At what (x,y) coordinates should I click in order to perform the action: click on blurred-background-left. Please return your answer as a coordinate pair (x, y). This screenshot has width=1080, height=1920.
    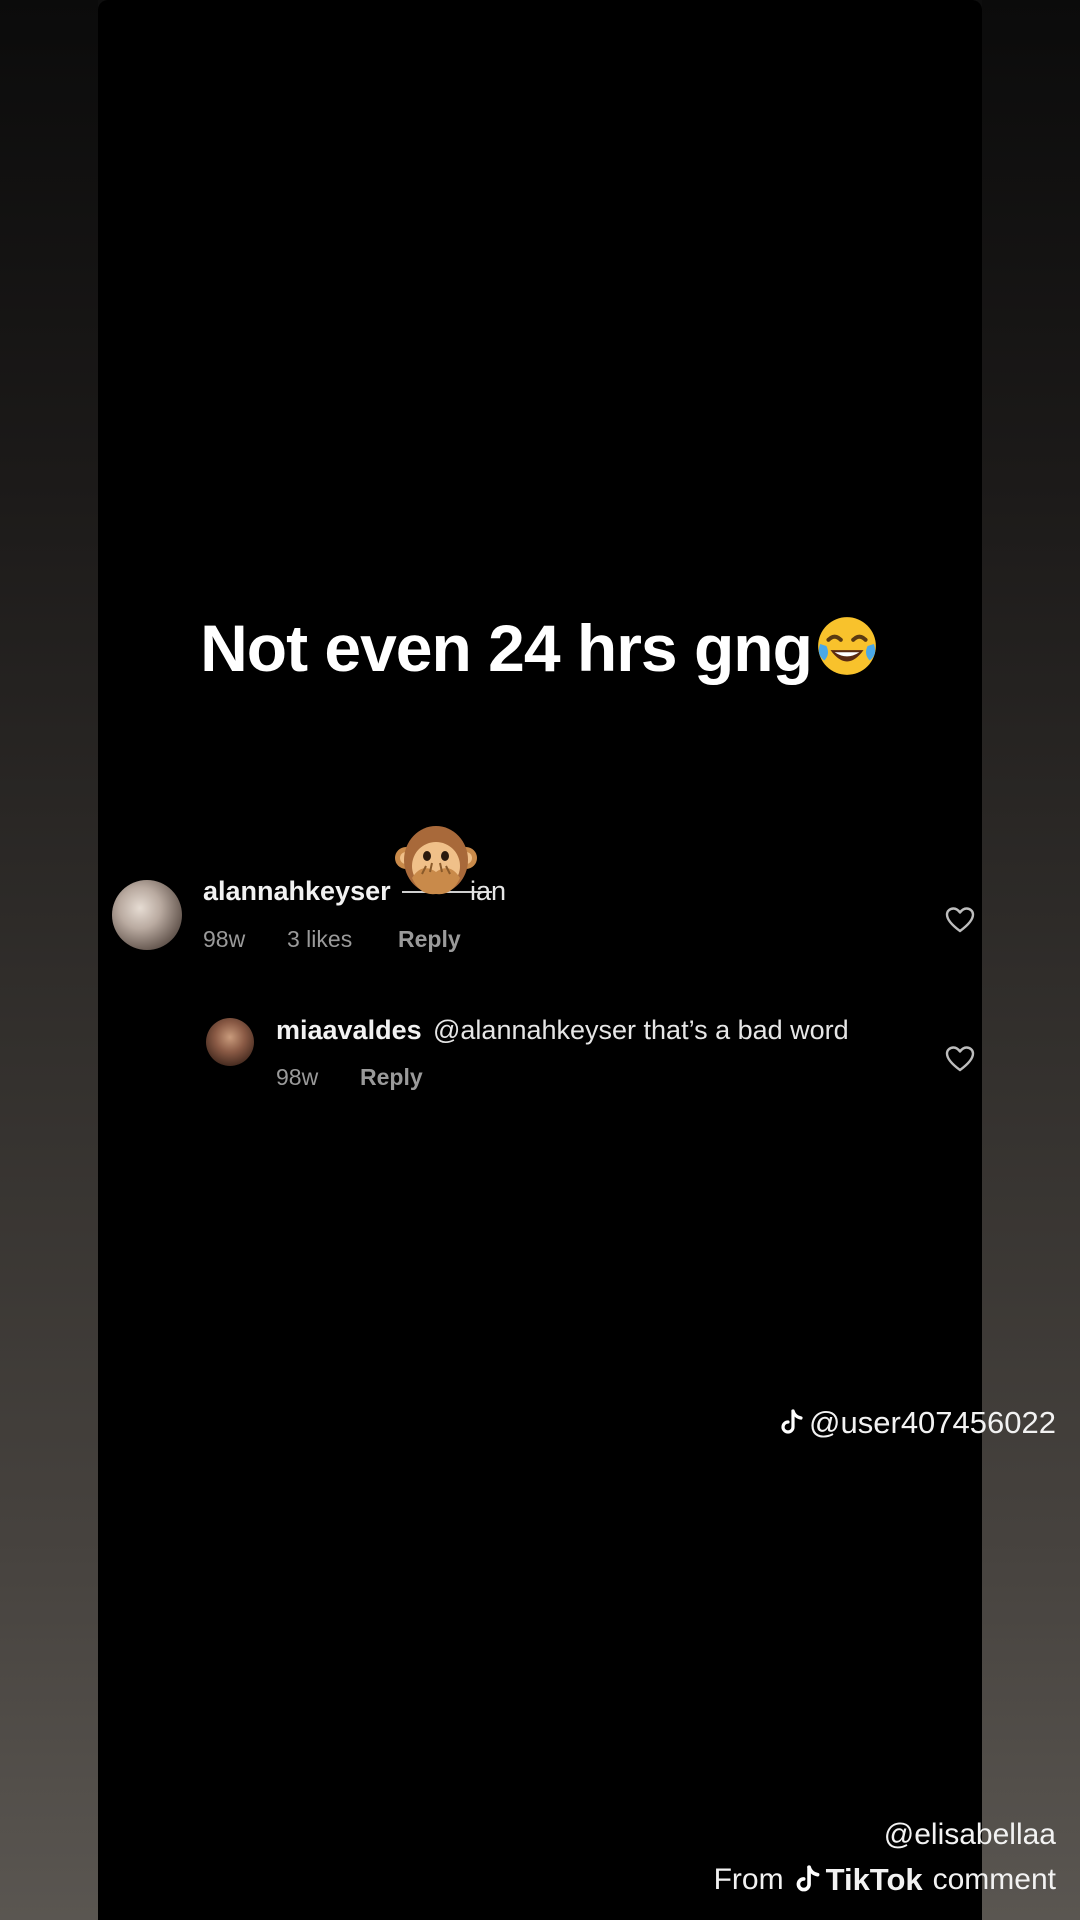
    Looking at the image, I should click on (49, 960).